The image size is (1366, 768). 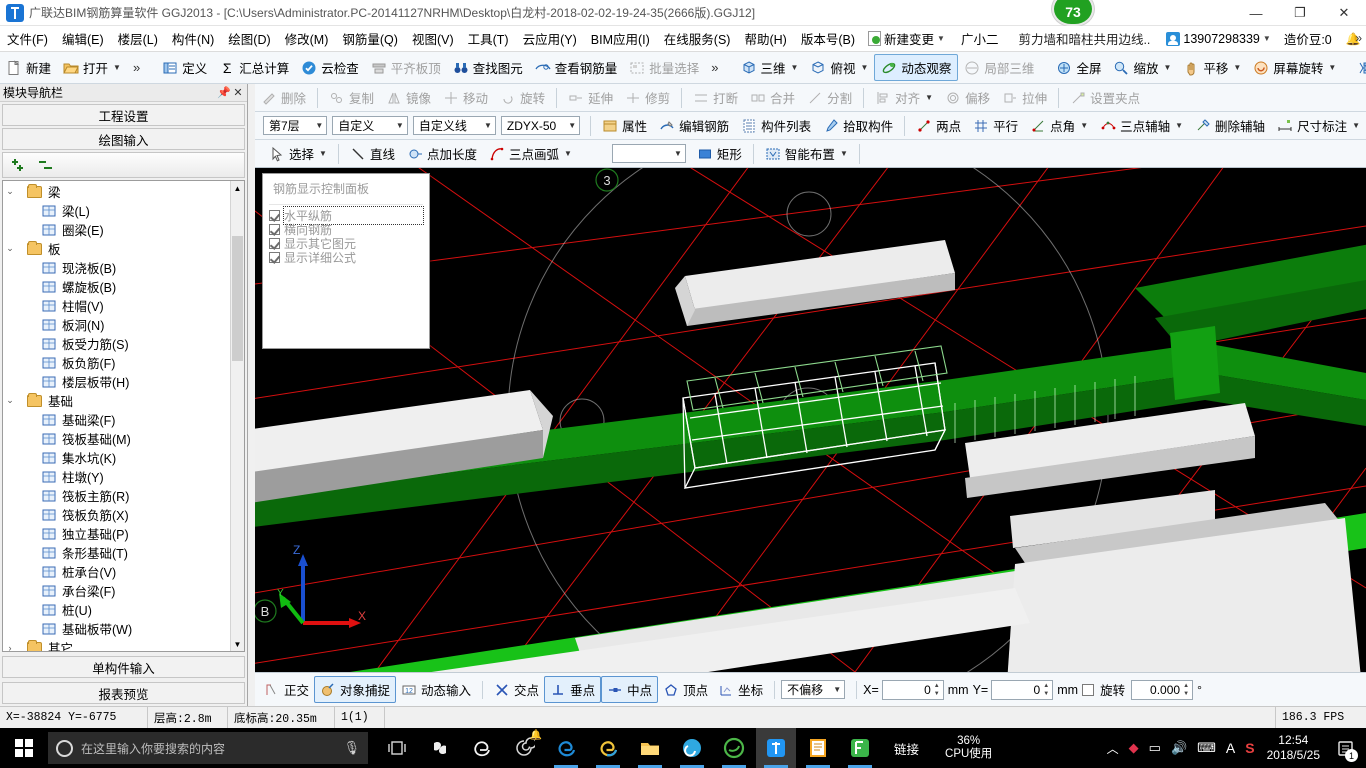 What do you see at coordinates (442, 153) in the screenshot?
I see `point-length-button: 点加长度` at bounding box center [442, 153].